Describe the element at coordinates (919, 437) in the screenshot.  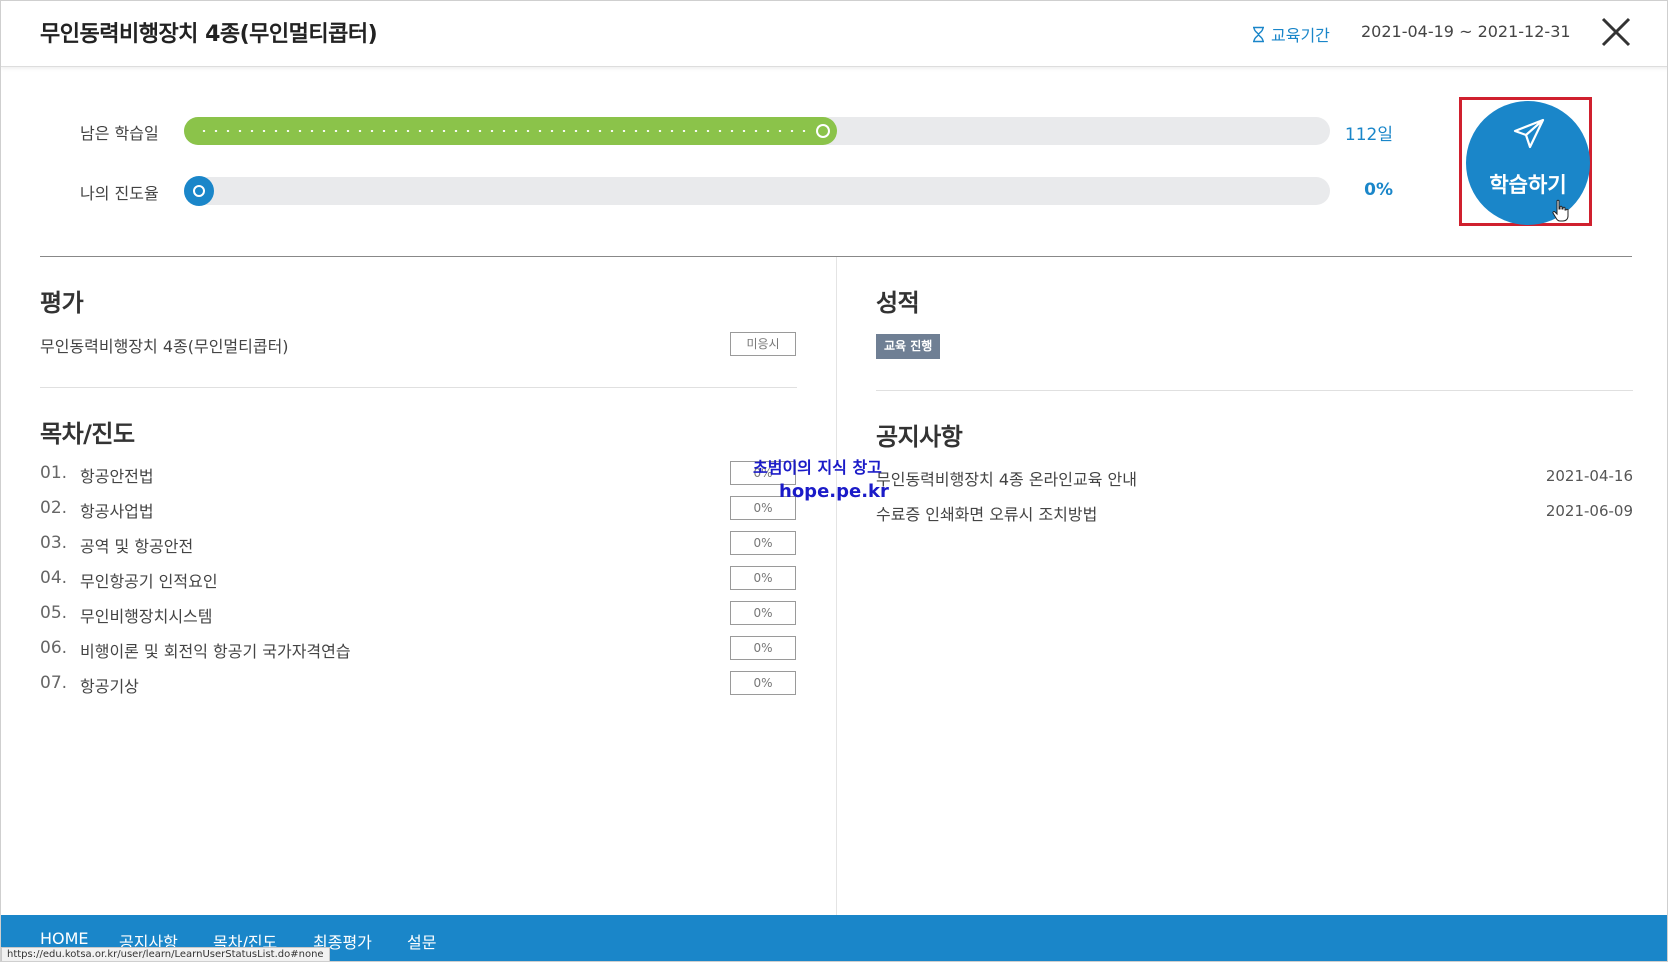
I see `notices-title: 공지사항` at that location.